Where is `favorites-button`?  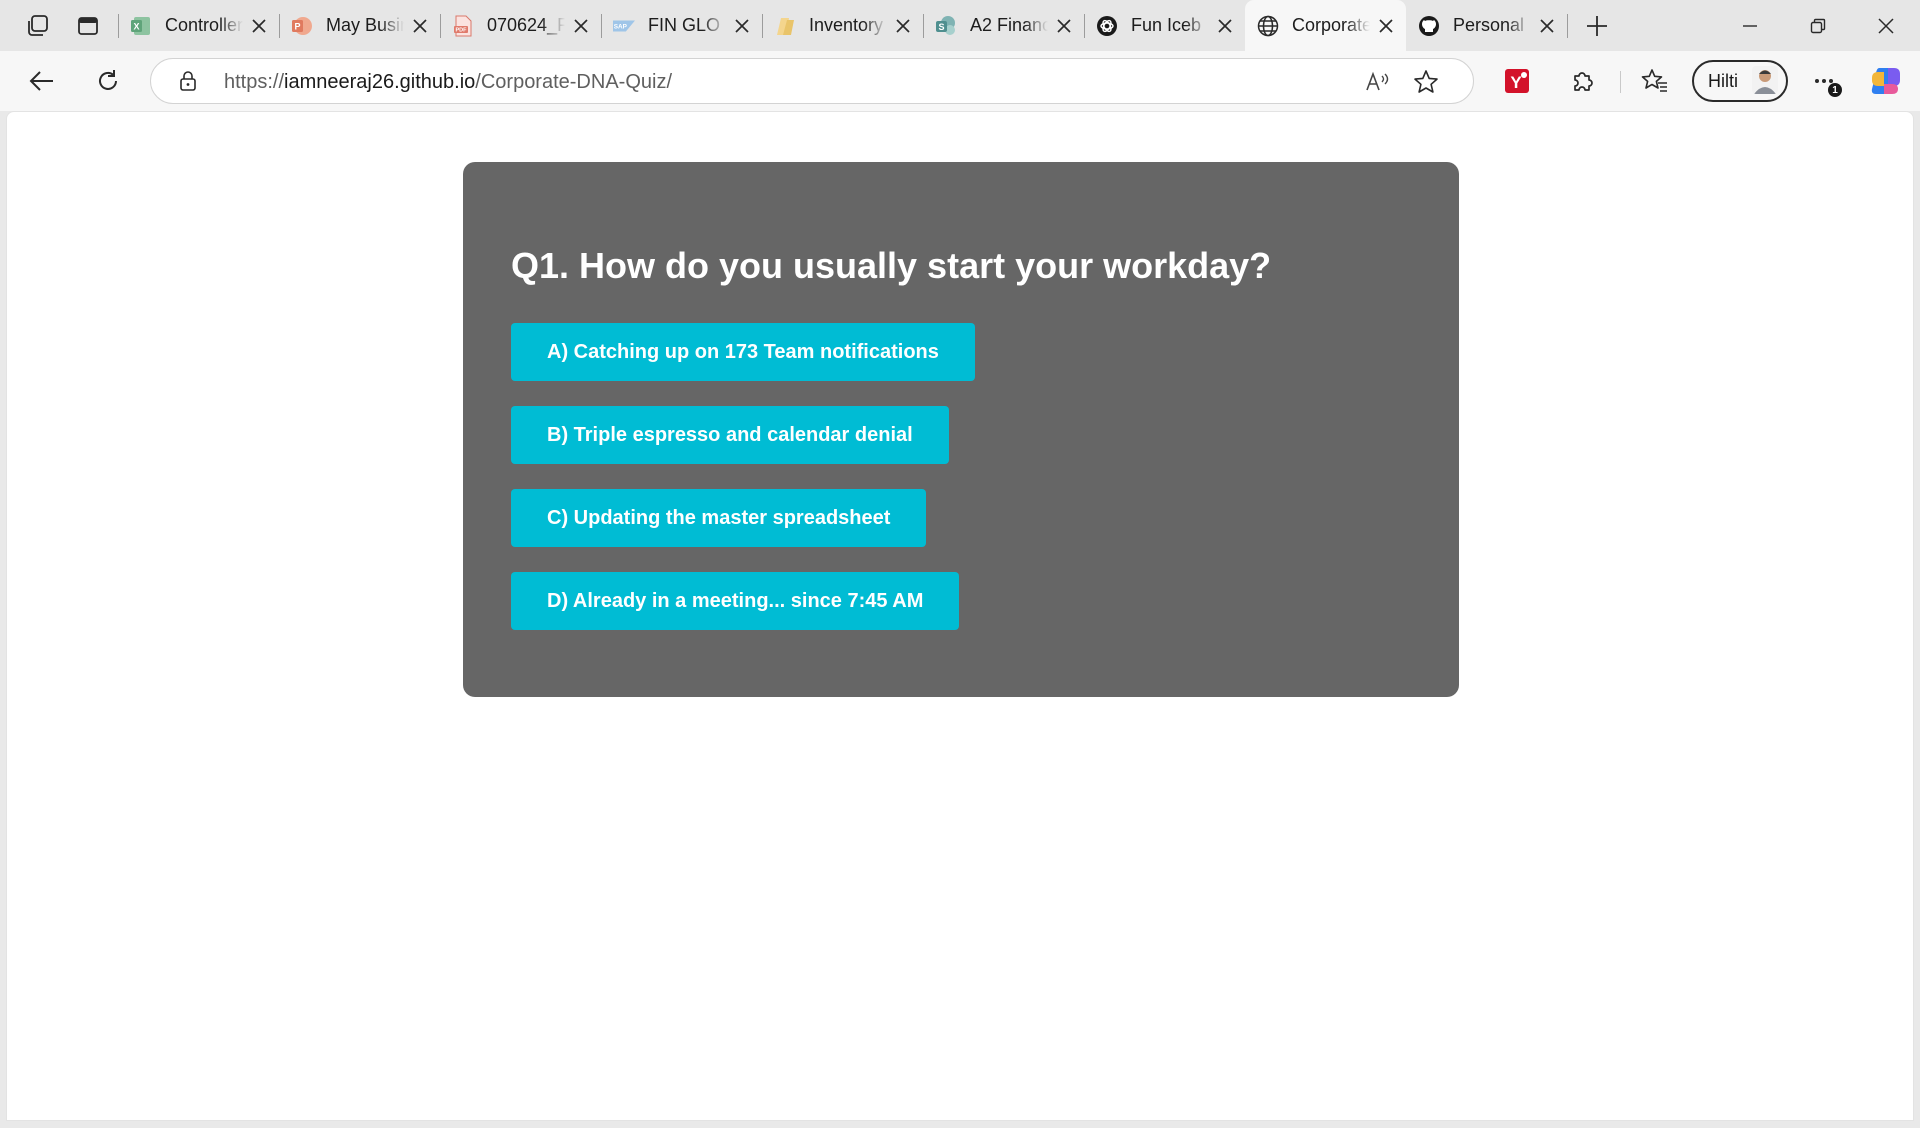 favorites-button is located at coordinates (1655, 81).